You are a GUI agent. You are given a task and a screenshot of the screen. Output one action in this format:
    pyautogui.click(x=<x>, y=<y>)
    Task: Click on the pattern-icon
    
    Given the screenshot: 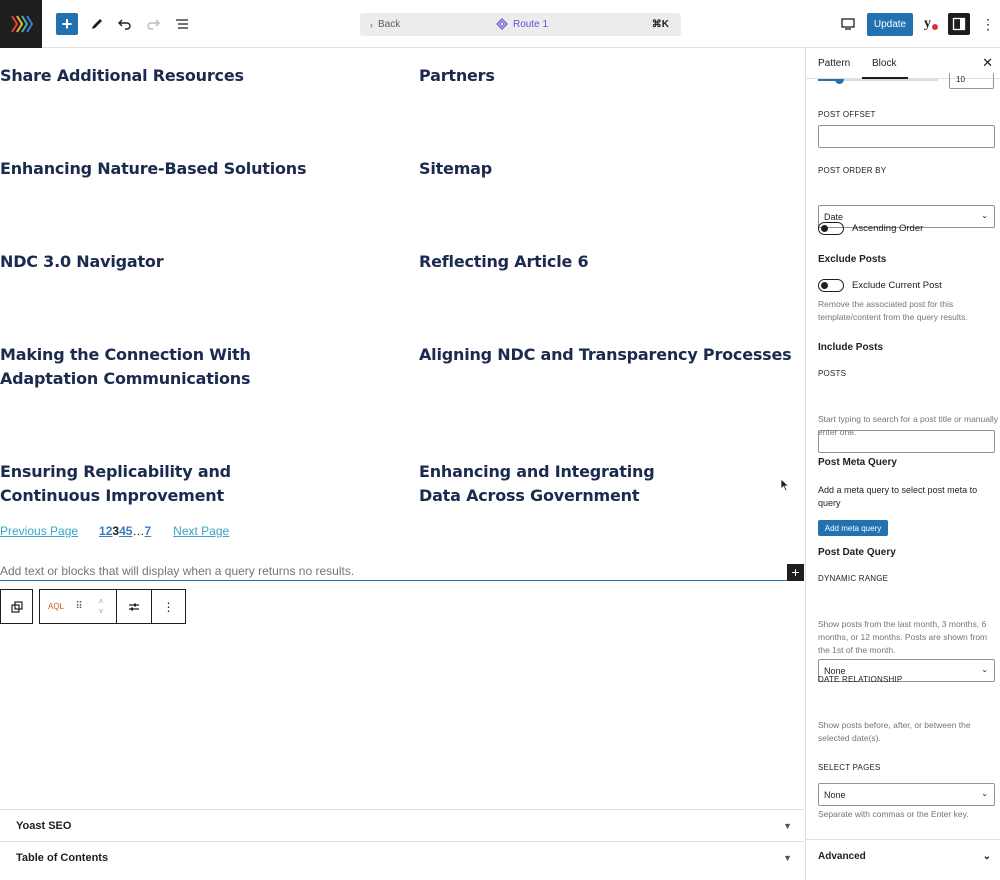 What is the action you would take?
    pyautogui.click(x=502, y=24)
    